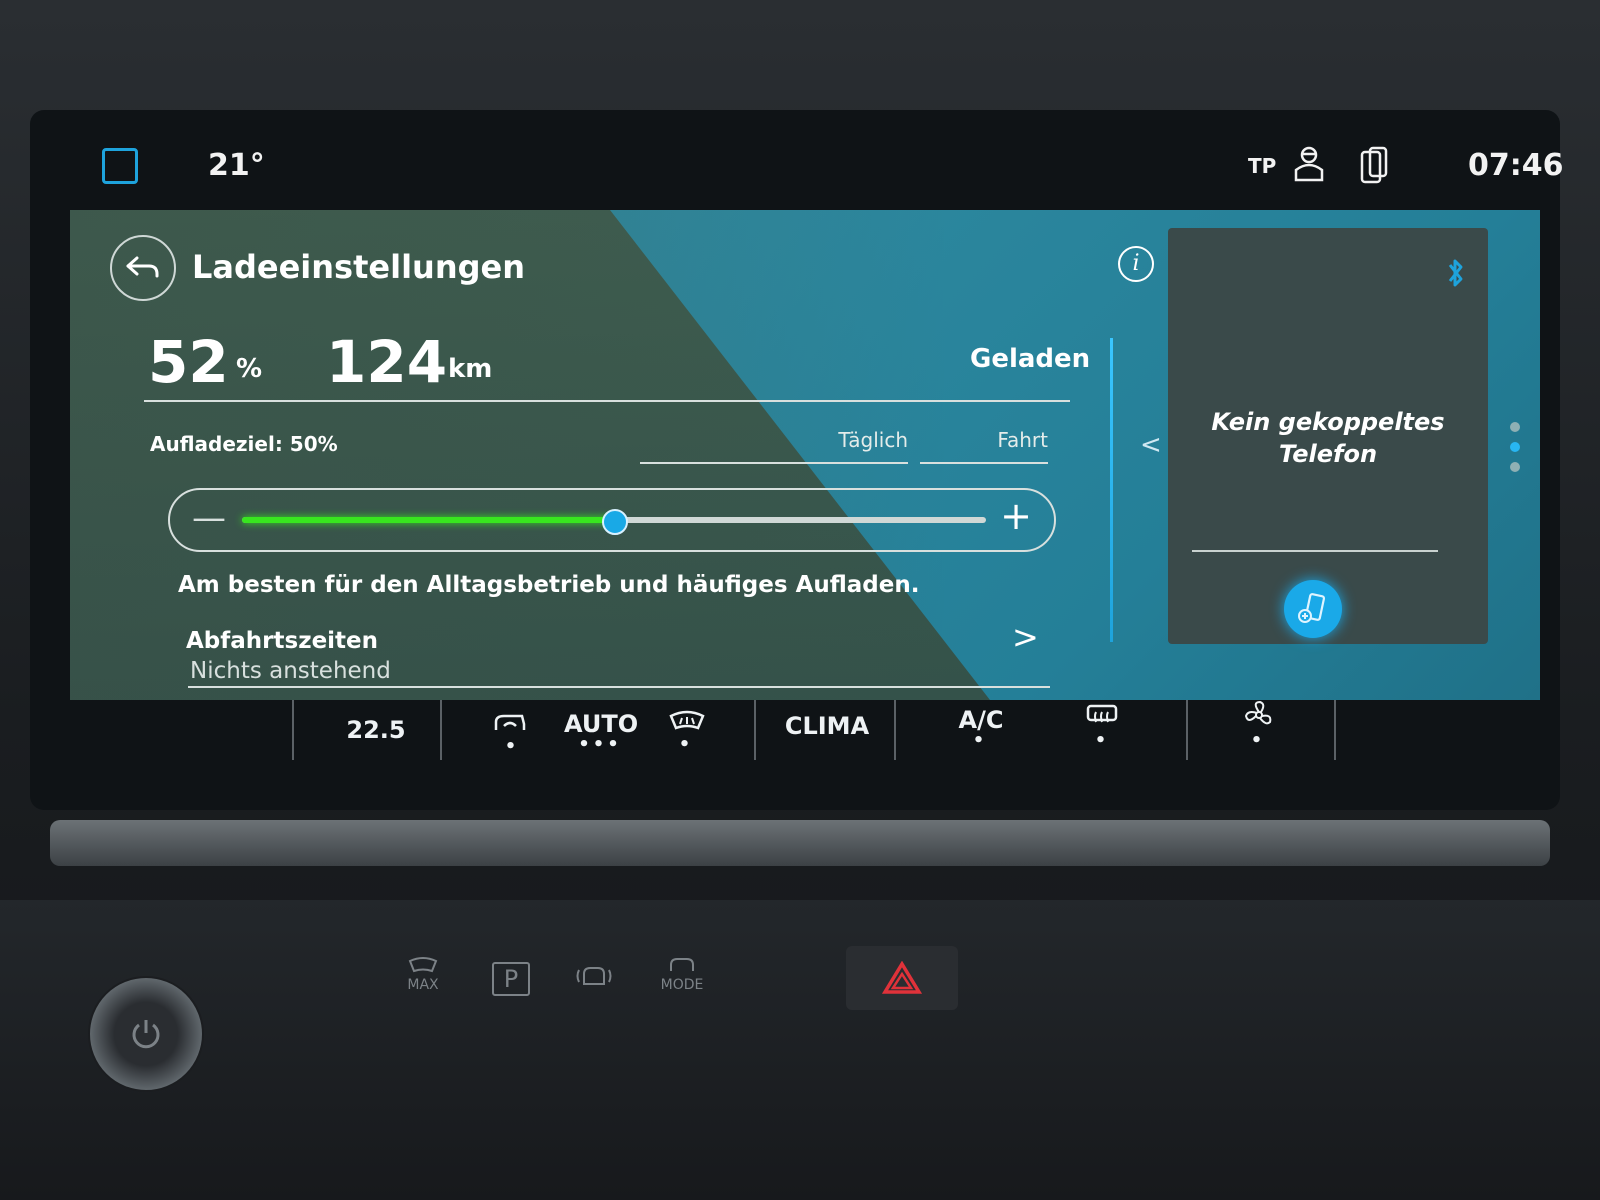 The width and height of the screenshot is (1600, 1200). Describe the element at coordinates (423, 965) in the screenshot. I see `max-defrost-icon` at that location.